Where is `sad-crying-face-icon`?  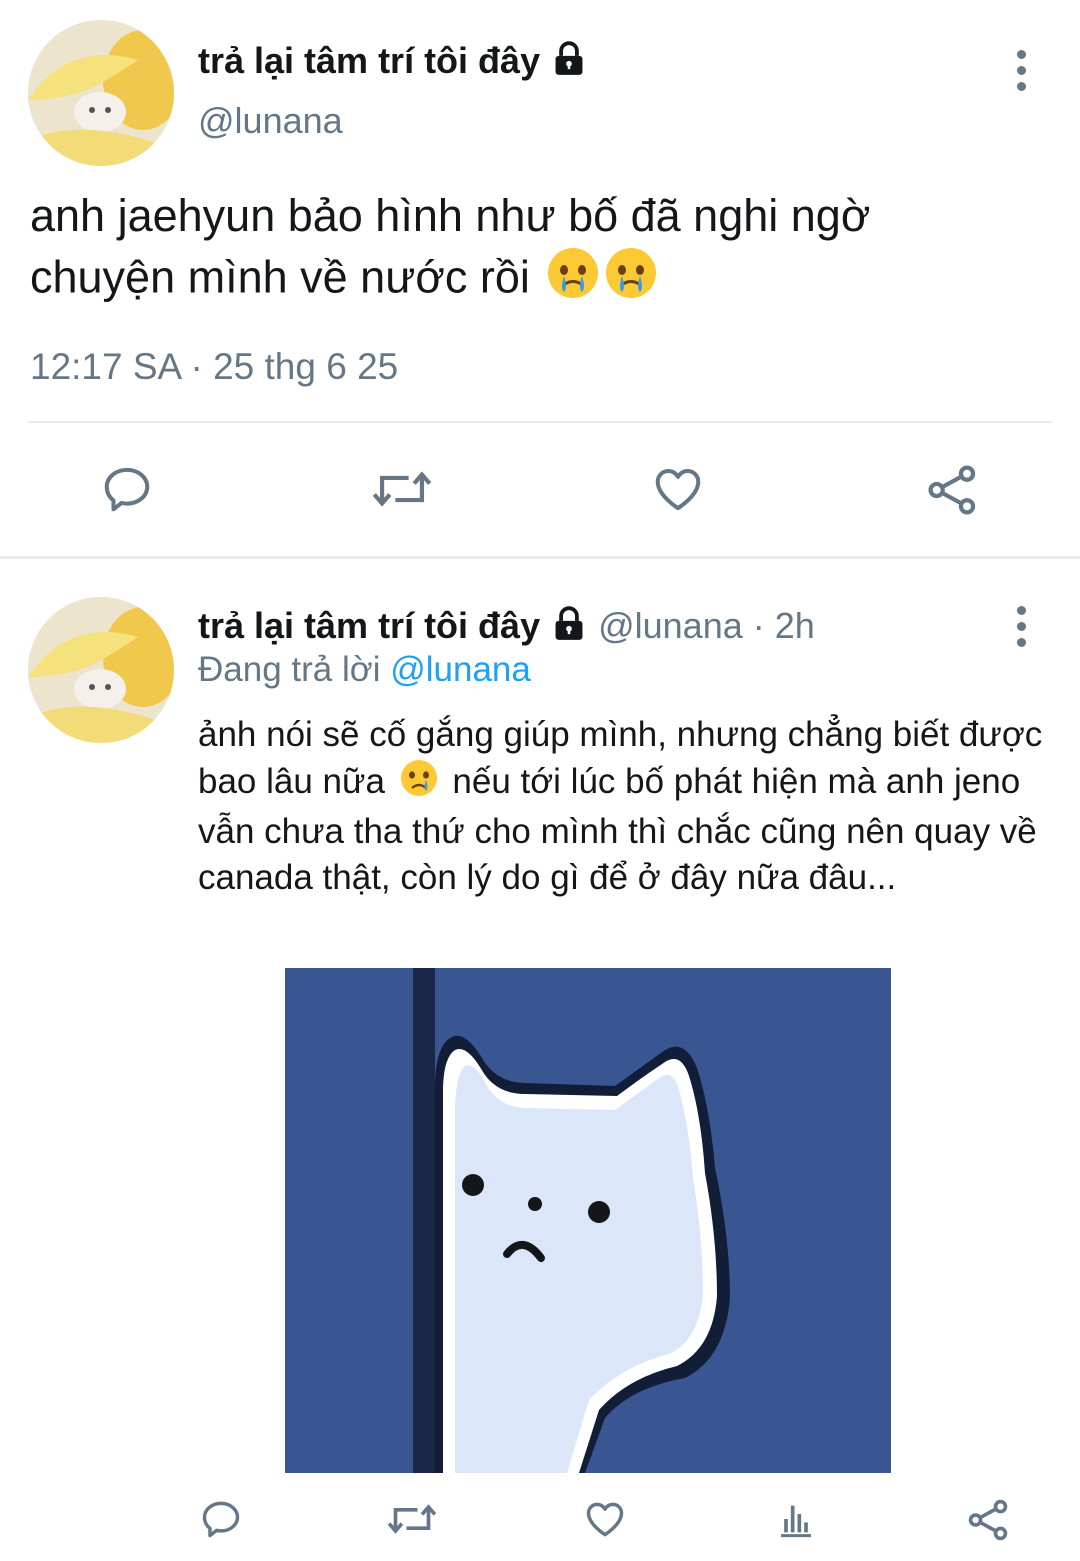
sad-crying-face-icon is located at coordinates (419, 784).